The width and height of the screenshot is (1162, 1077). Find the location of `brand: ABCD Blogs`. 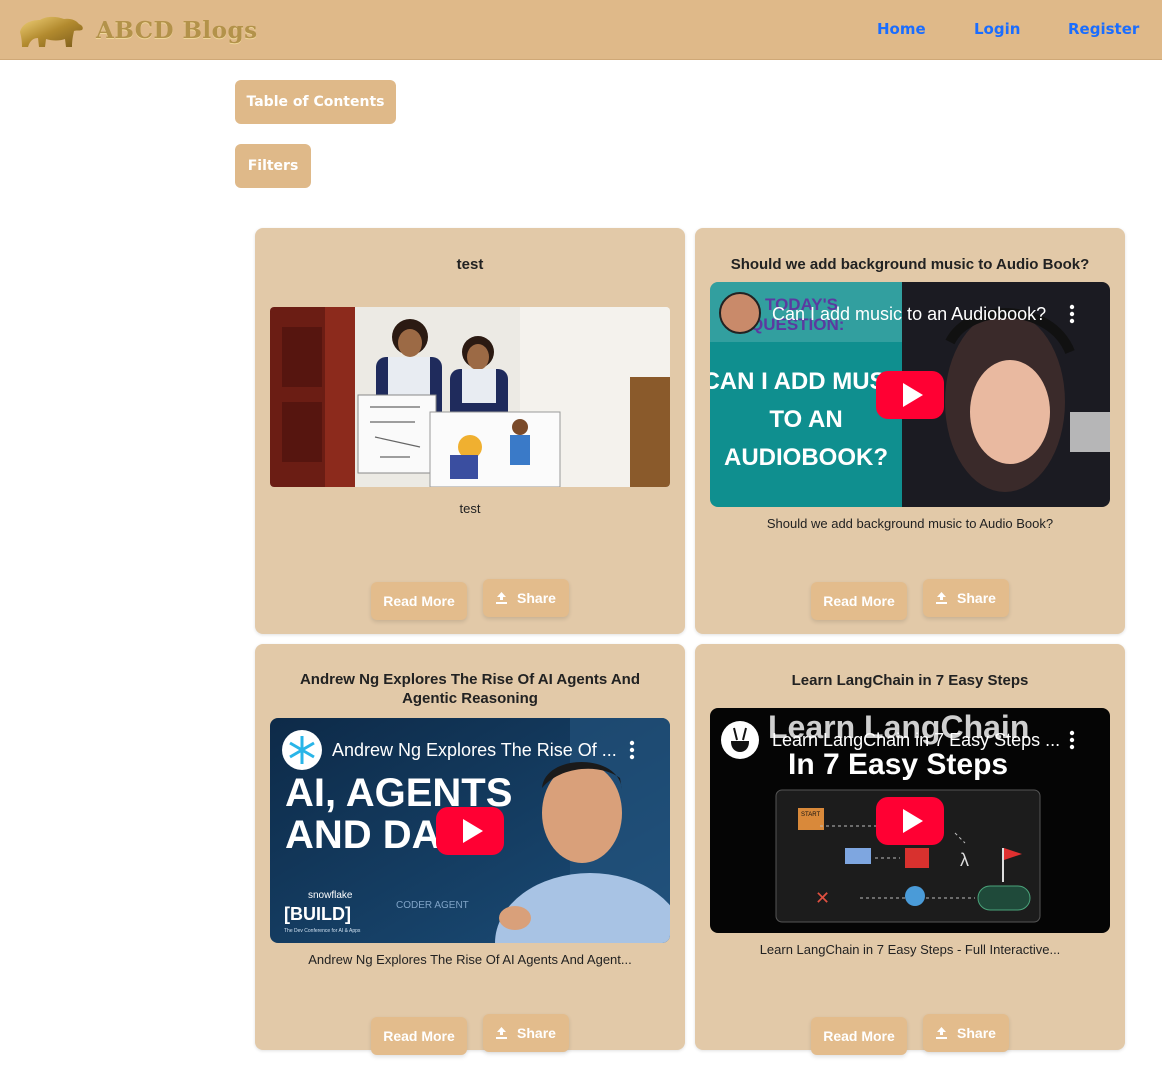

brand: ABCD Blogs is located at coordinates (137, 30).